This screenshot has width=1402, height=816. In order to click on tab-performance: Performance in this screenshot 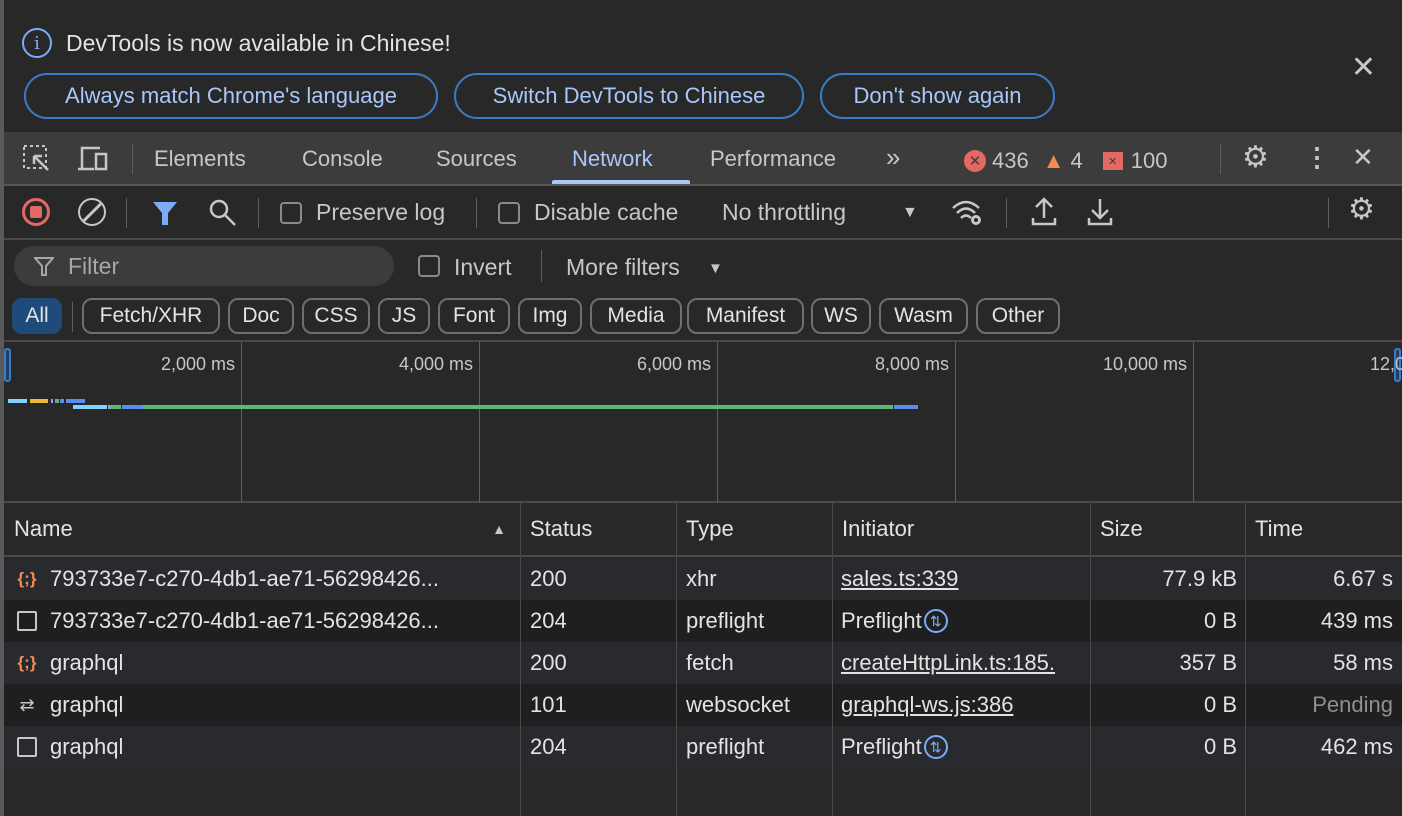, I will do `click(773, 159)`.